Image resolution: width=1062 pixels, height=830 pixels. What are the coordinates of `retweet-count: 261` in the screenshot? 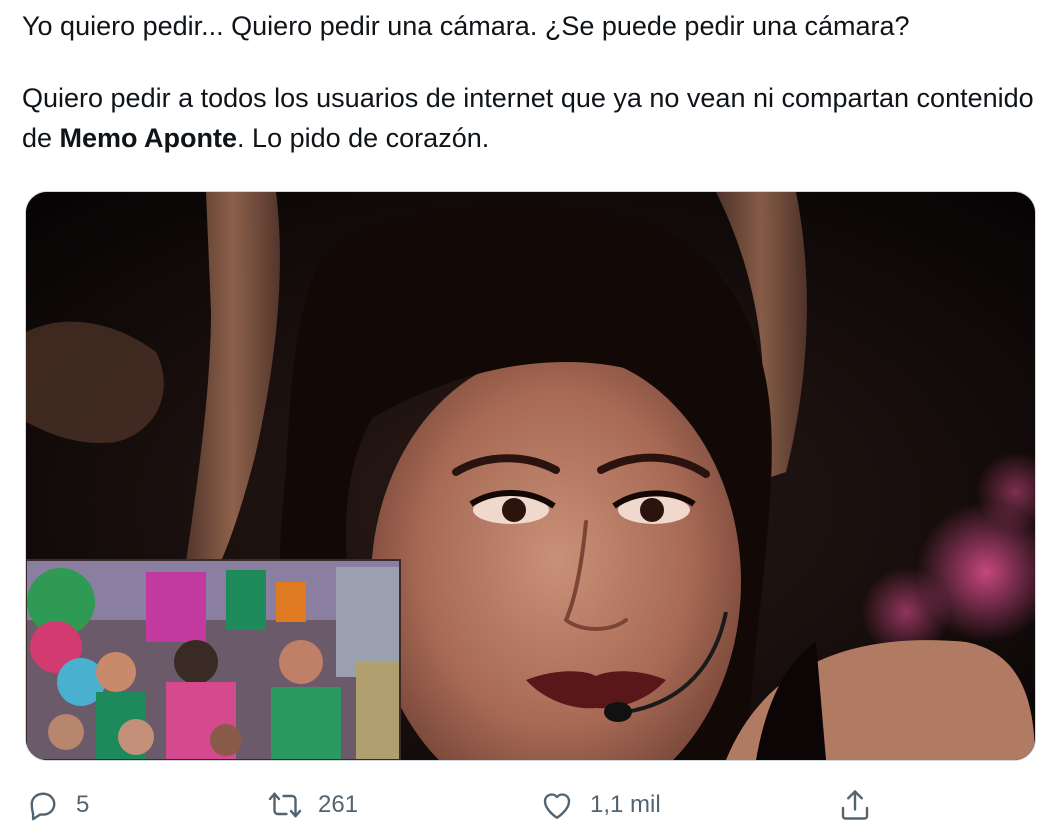 It's located at (338, 804).